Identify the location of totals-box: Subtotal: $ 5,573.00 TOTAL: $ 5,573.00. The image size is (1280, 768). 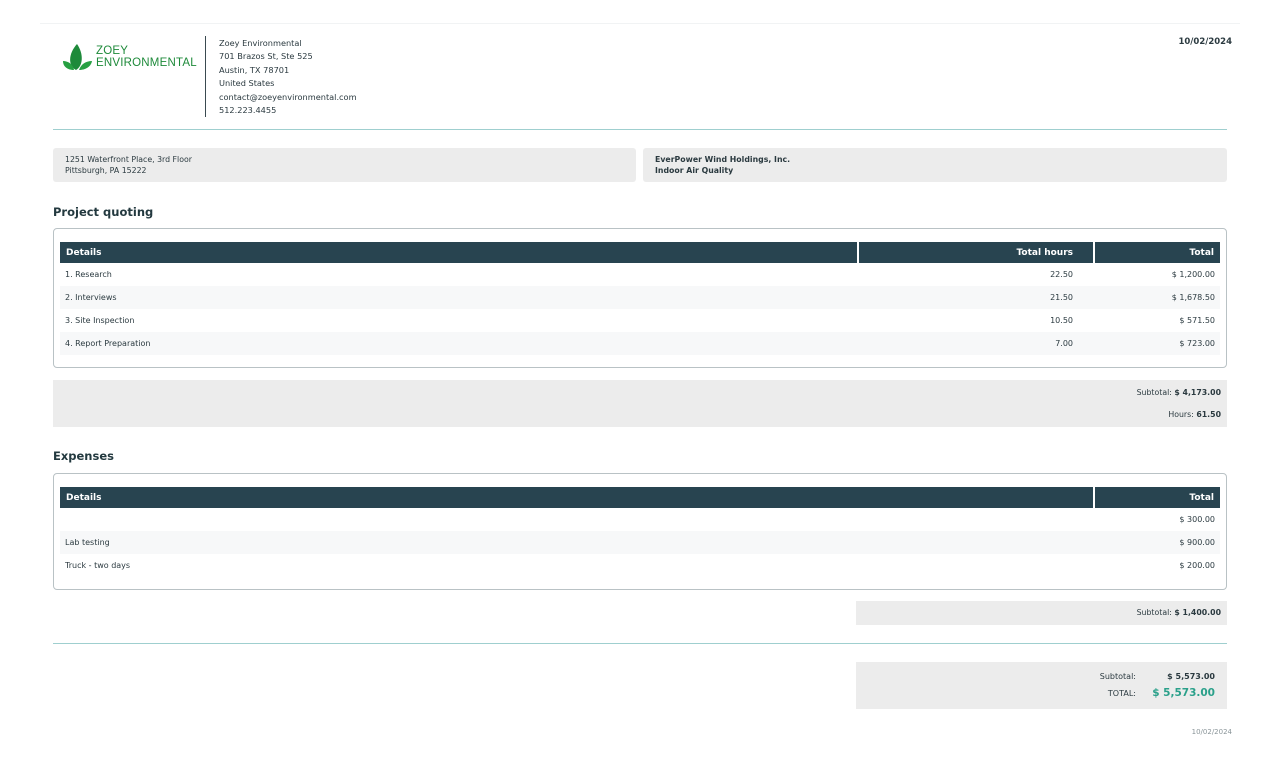
(1041, 685).